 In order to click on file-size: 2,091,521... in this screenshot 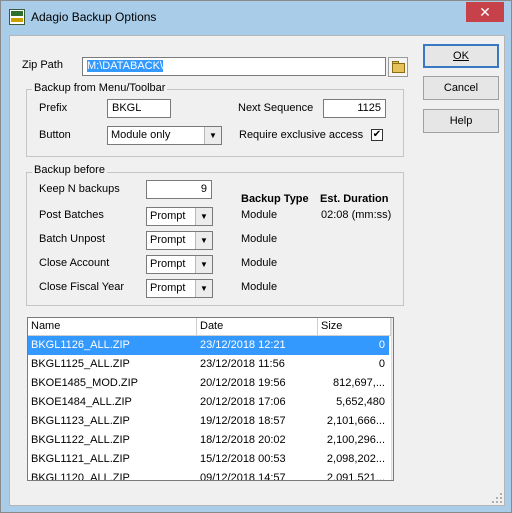, I will do `click(355, 476)`.